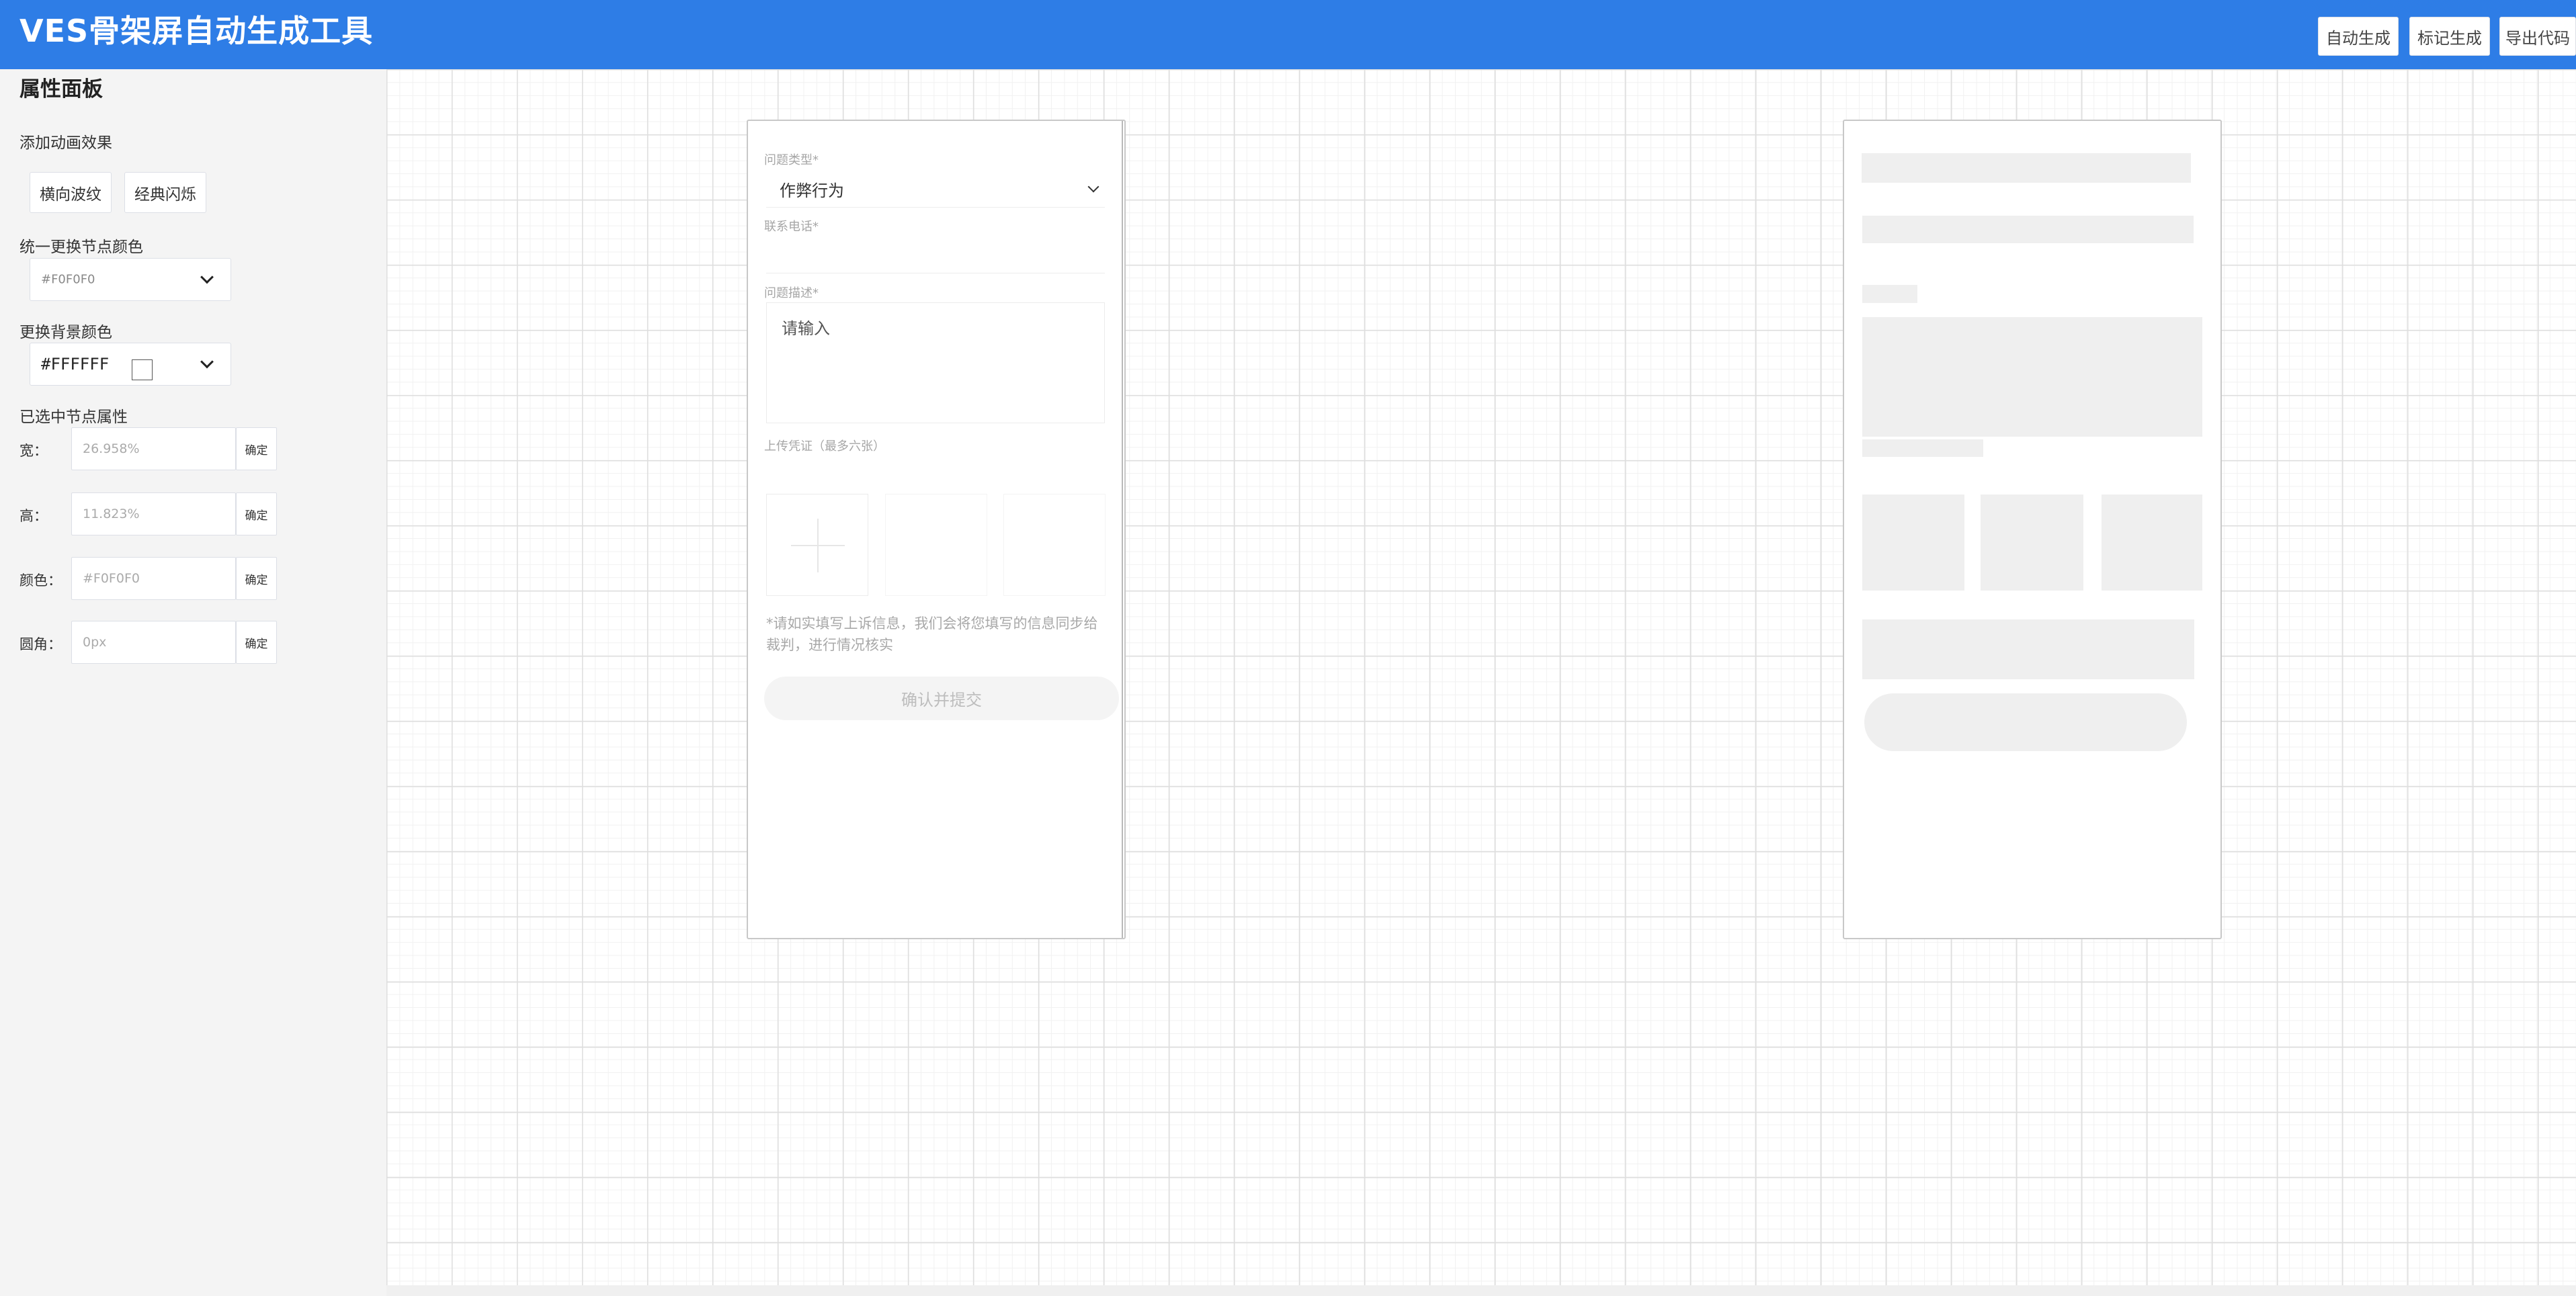 Image resolution: width=2576 pixels, height=1296 pixels. Describe the element at coordinates (153, 578) in the screenshot. I see `color-input: #F0F0F0` at that location.